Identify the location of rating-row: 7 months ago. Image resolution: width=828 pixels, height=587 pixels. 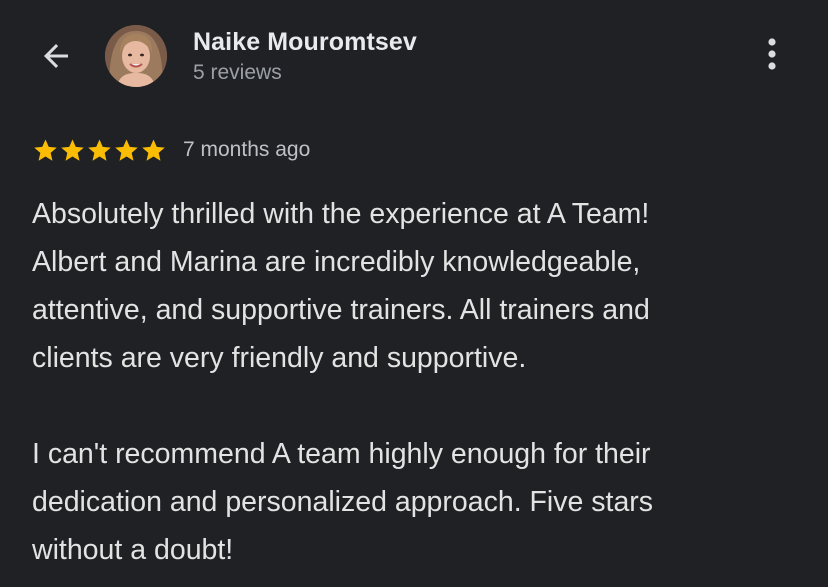
(171, 150).